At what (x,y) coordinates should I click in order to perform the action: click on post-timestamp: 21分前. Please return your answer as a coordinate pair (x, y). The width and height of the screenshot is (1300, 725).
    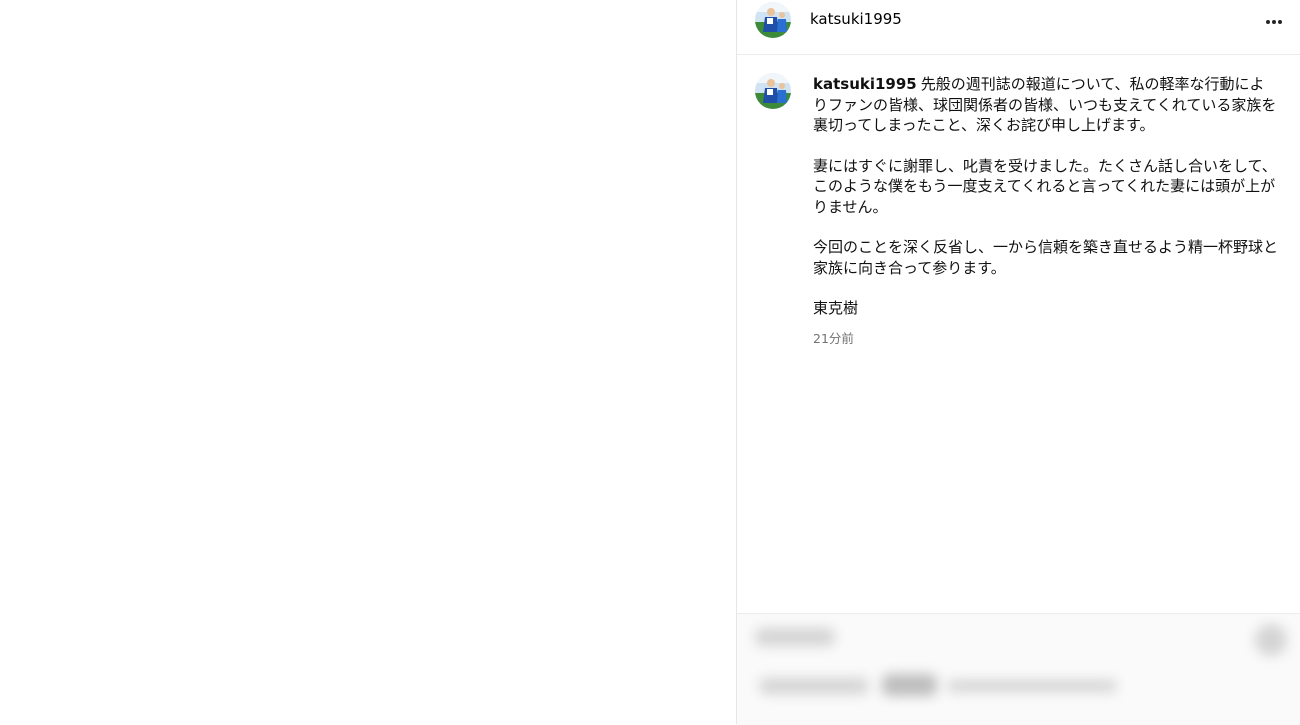
    Looking at the image, I should click on (833, 337).